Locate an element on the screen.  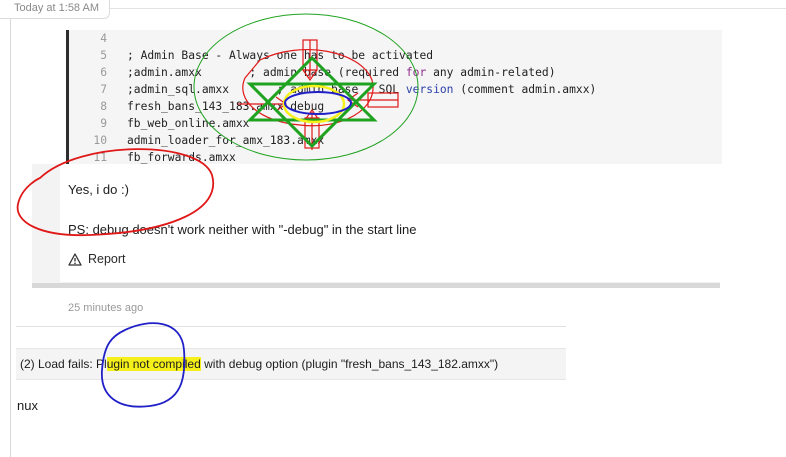
error-highlight: ugin not compiled is located at coordinates (153, 364).